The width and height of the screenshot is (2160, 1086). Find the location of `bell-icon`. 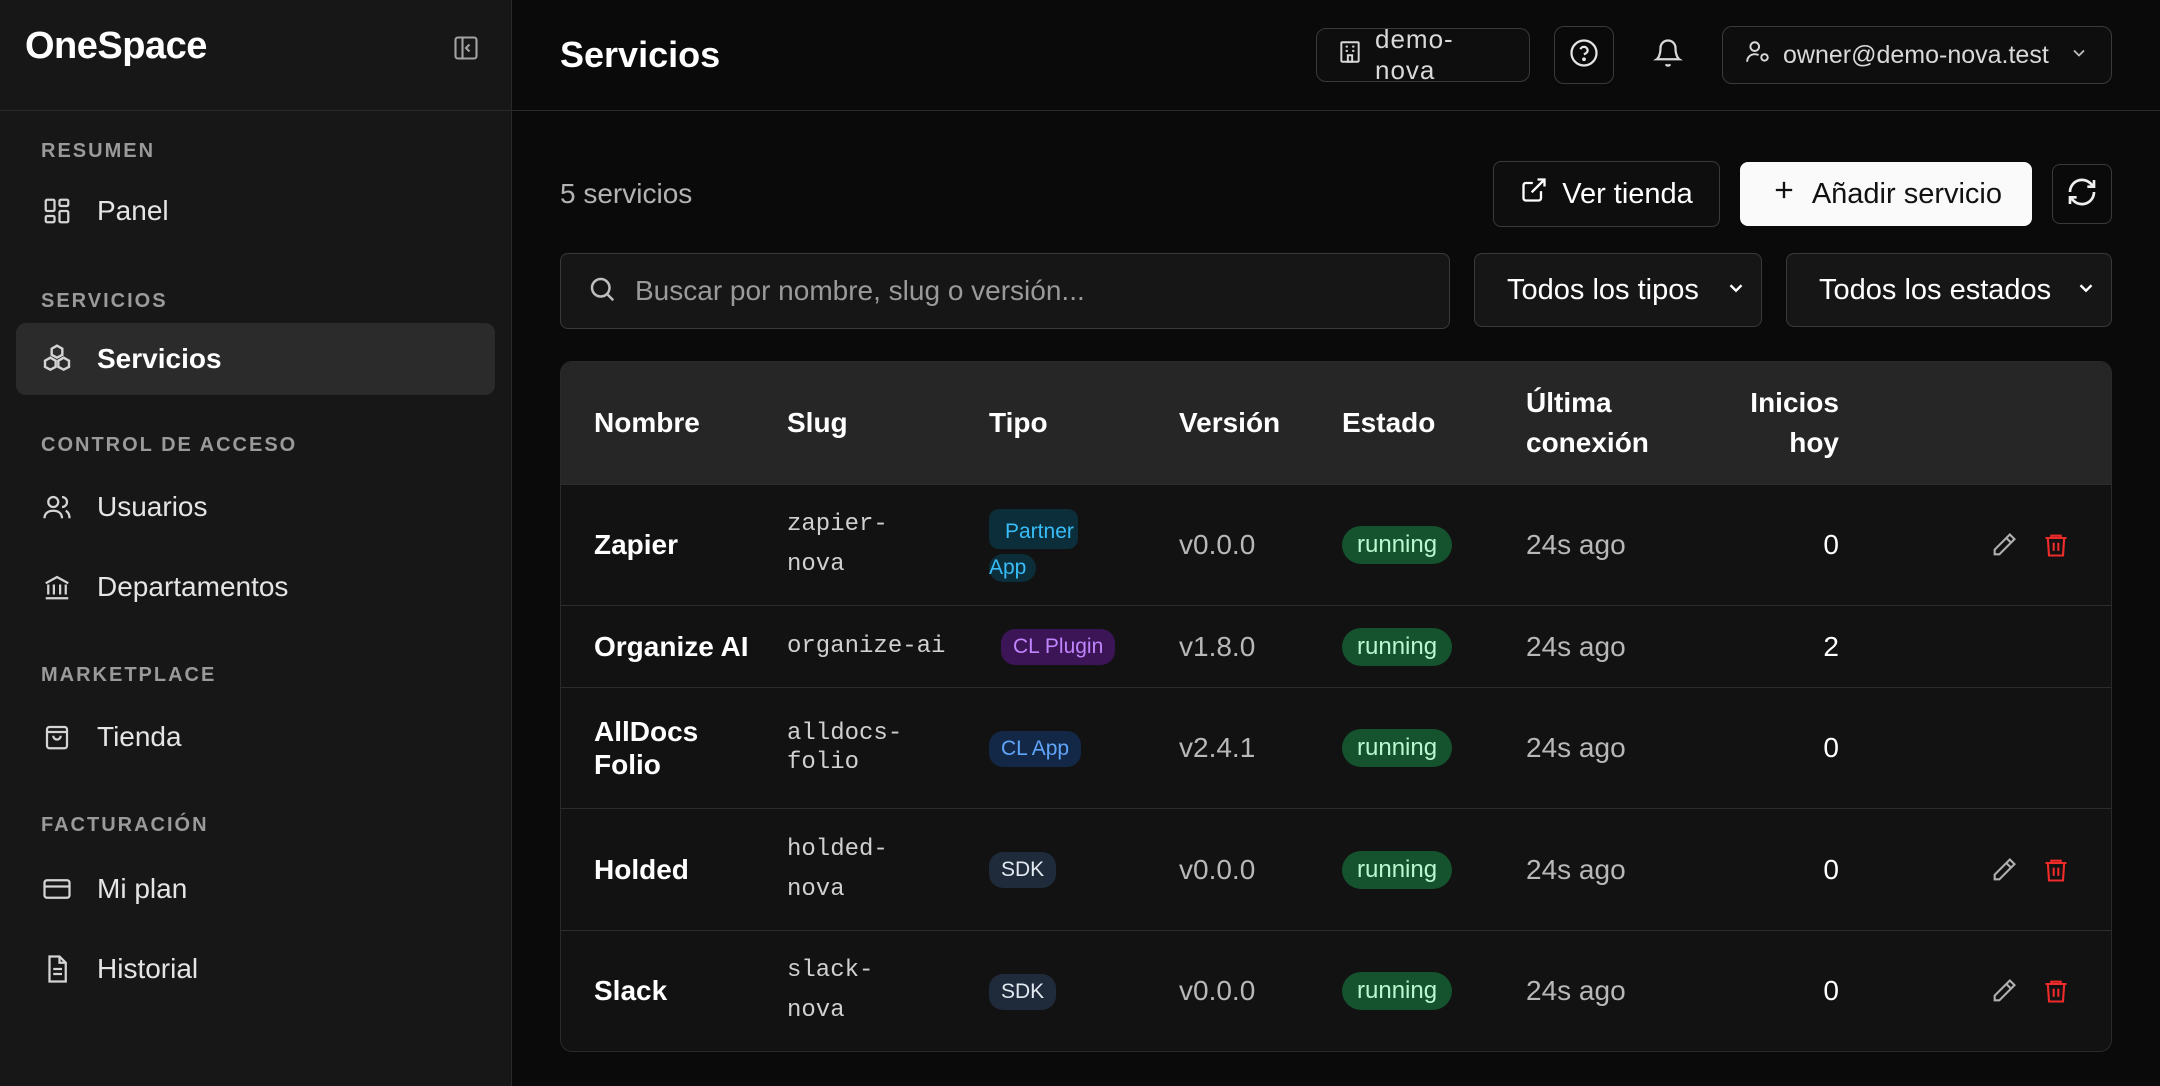

bell-icon is located at coordinates (1668, 55).